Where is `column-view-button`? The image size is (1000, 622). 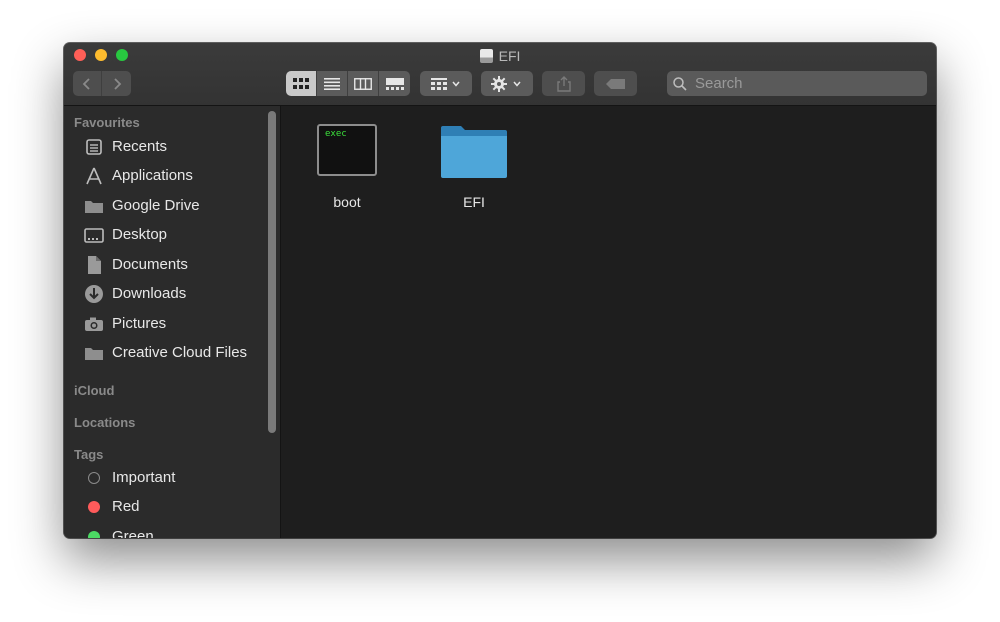
column-view-button is located at coordinates (363, 83).